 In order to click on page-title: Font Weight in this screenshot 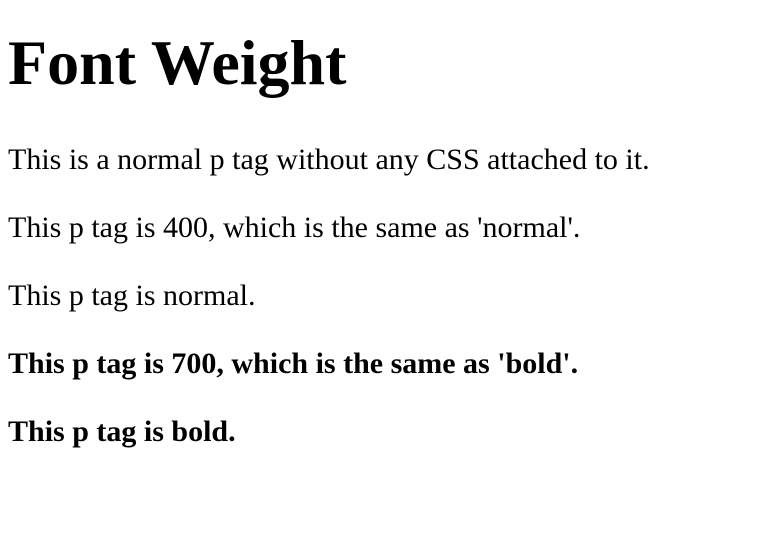, I will do `click(177, 62)`.